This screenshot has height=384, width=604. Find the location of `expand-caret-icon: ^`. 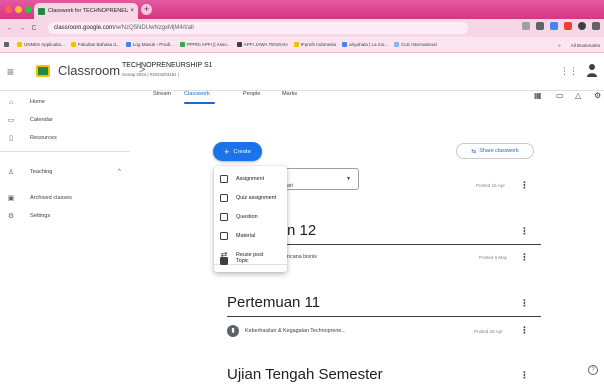

expand-caret-icon: ^ is located at coordinates (119, 172).